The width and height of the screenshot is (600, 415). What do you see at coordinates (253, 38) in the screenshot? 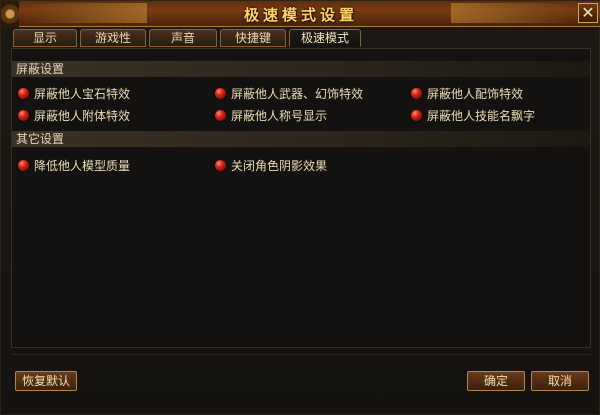
I see `tab-hotkeys: 快捷键` at bounding box center [253, 38].